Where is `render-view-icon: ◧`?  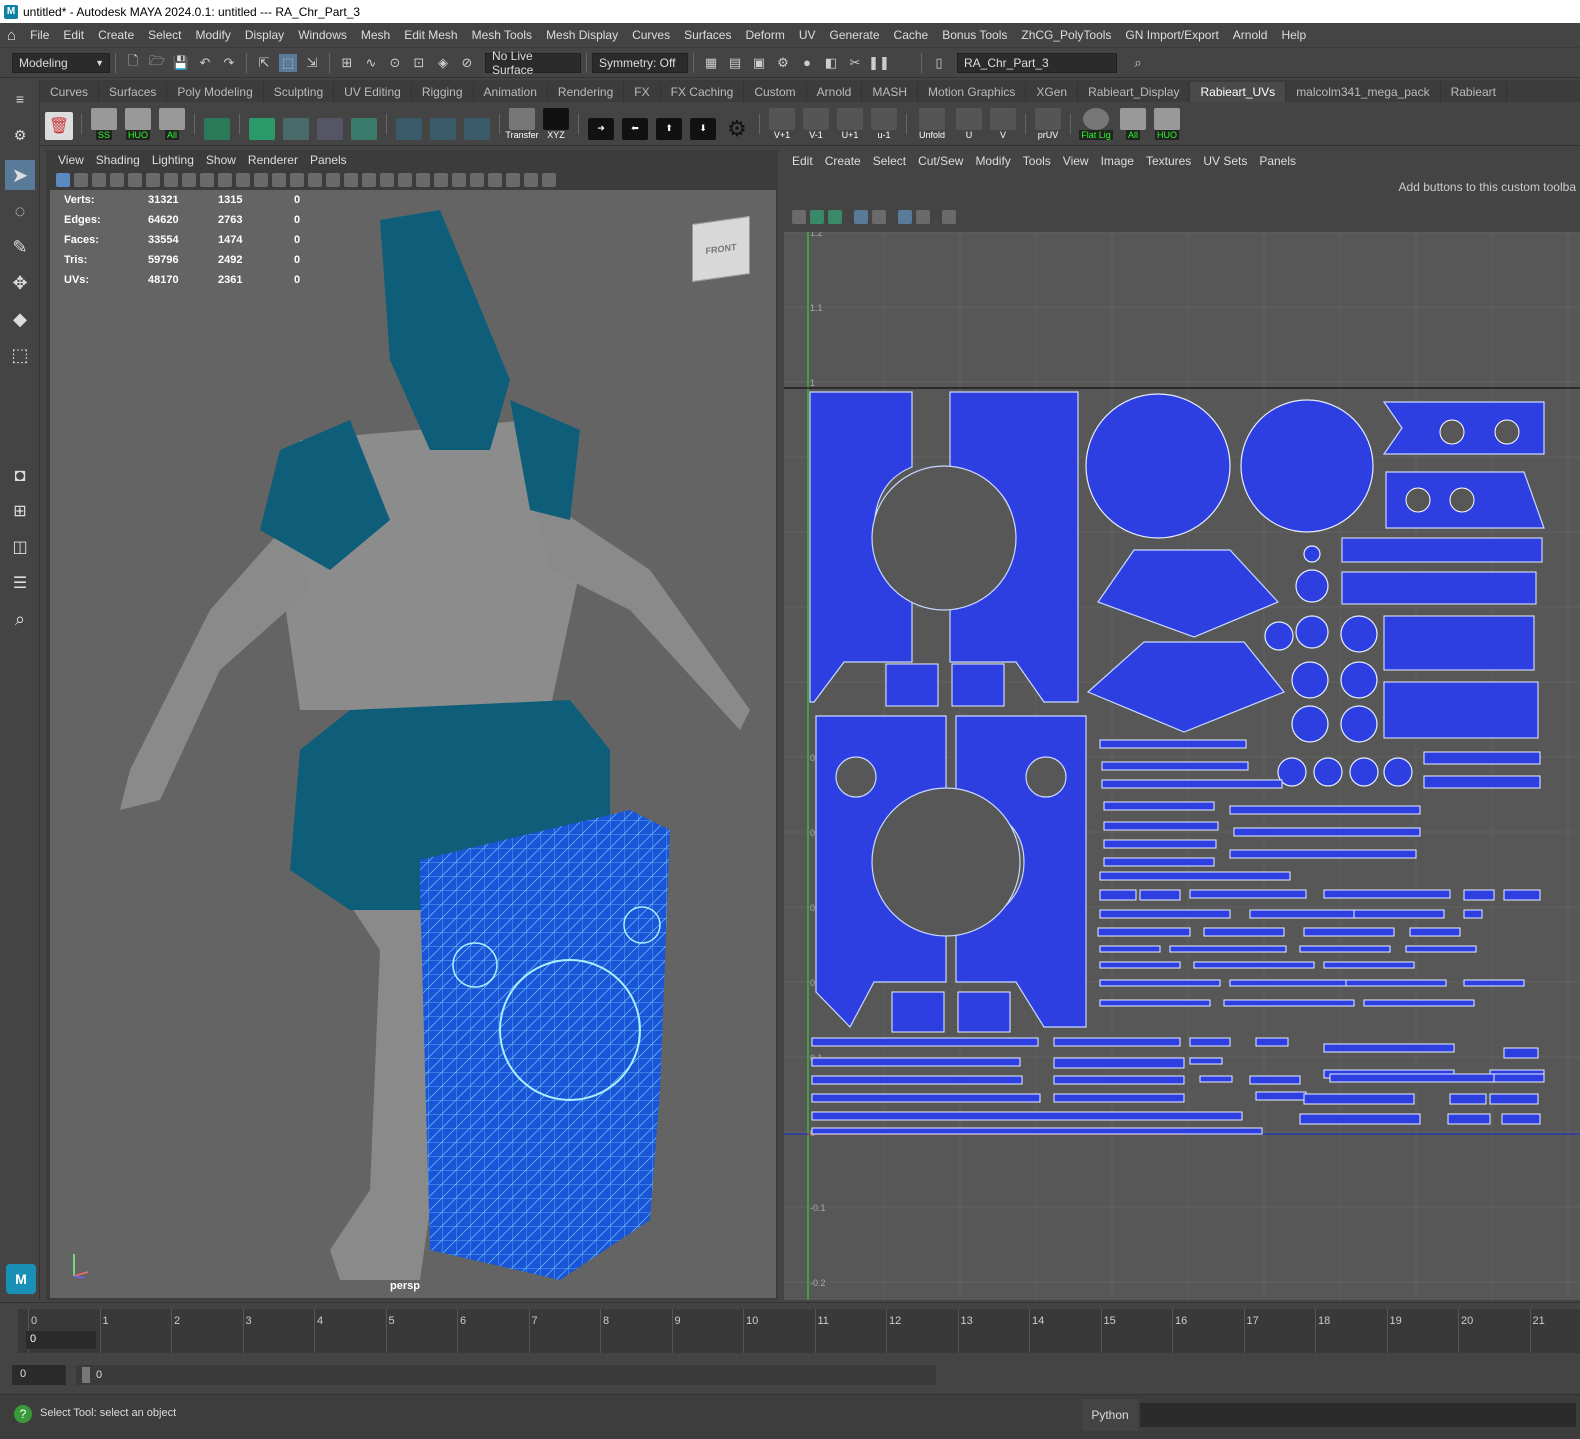
render-view-icon: ◧ is located at coordinates (831, 63).